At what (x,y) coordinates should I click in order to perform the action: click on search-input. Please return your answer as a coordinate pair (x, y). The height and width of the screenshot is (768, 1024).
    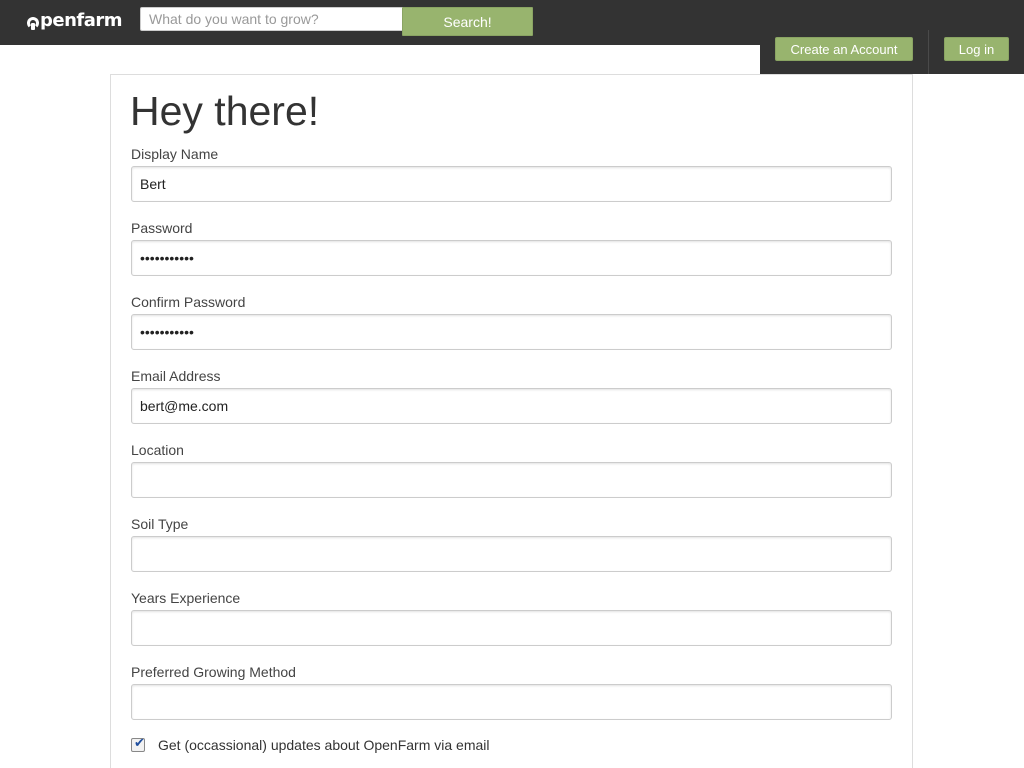
    Looking at the image, I should click on (271, 19).